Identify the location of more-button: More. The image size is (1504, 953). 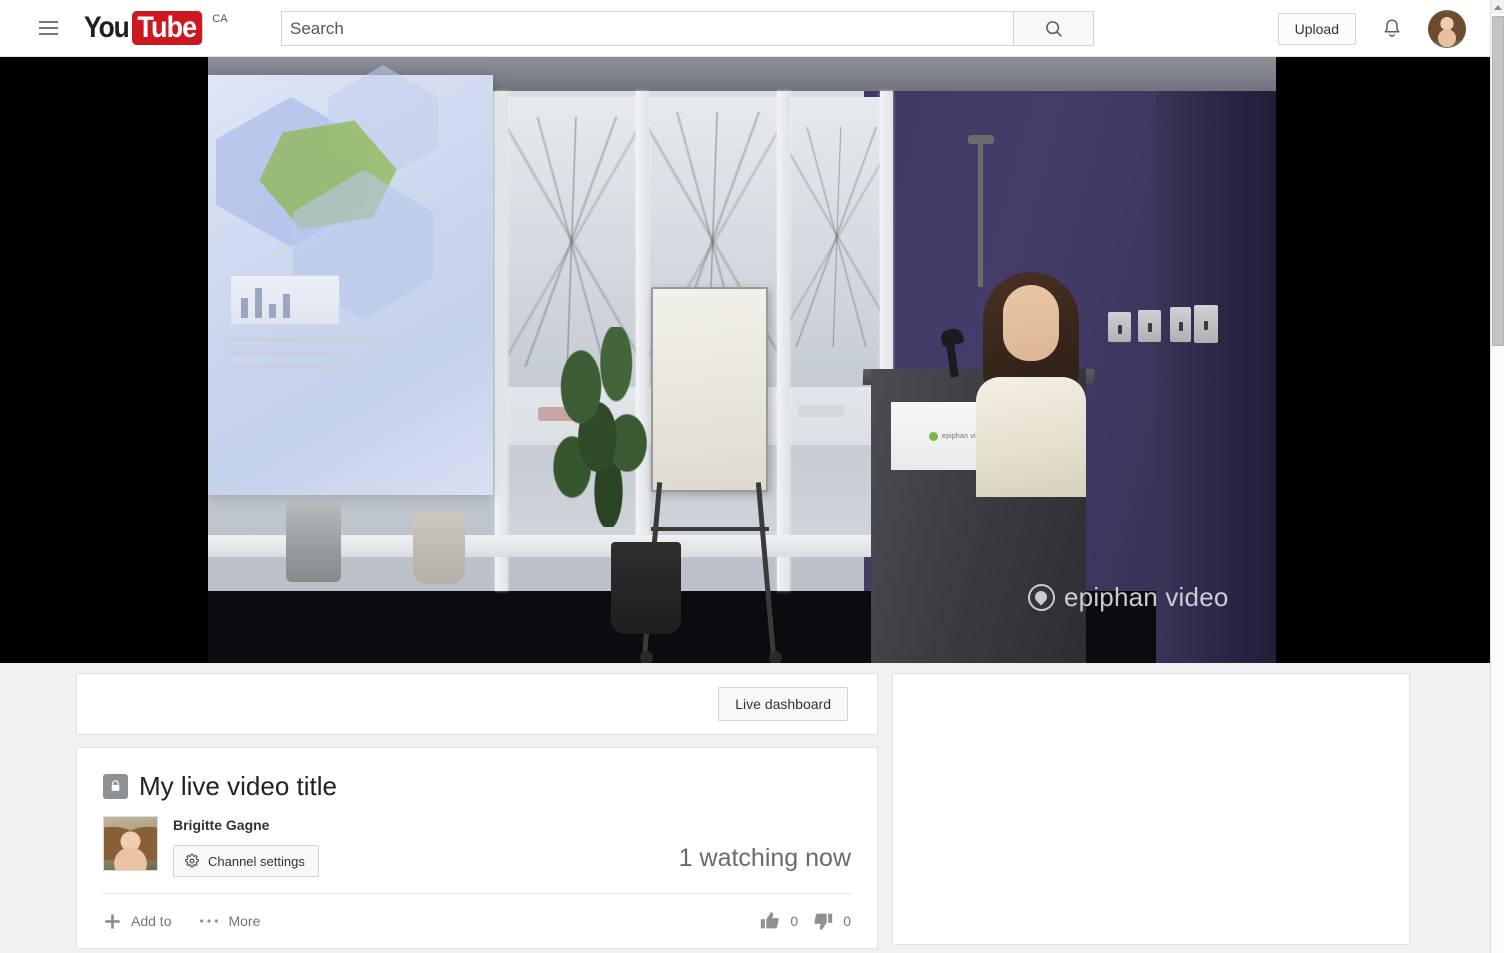
(229, 921).